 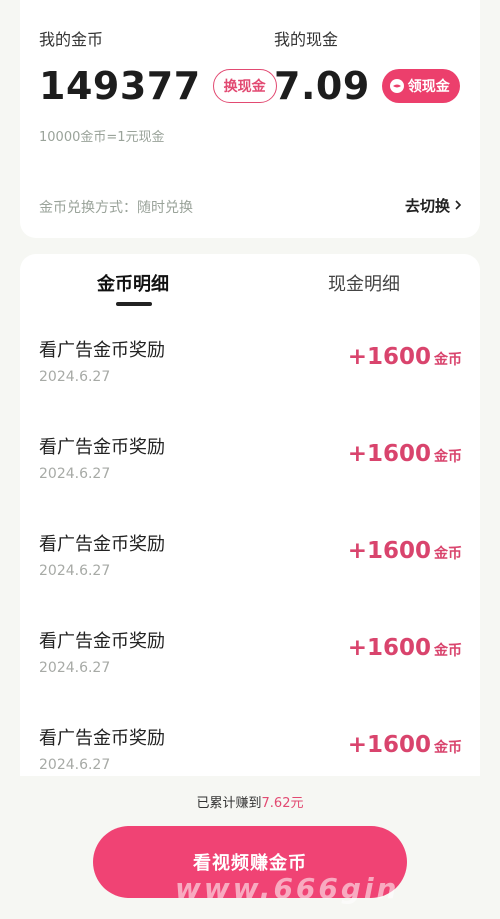 I want to click on coin-balance-section: 我的金币 149377 换现金, so click(x=158, y=67).